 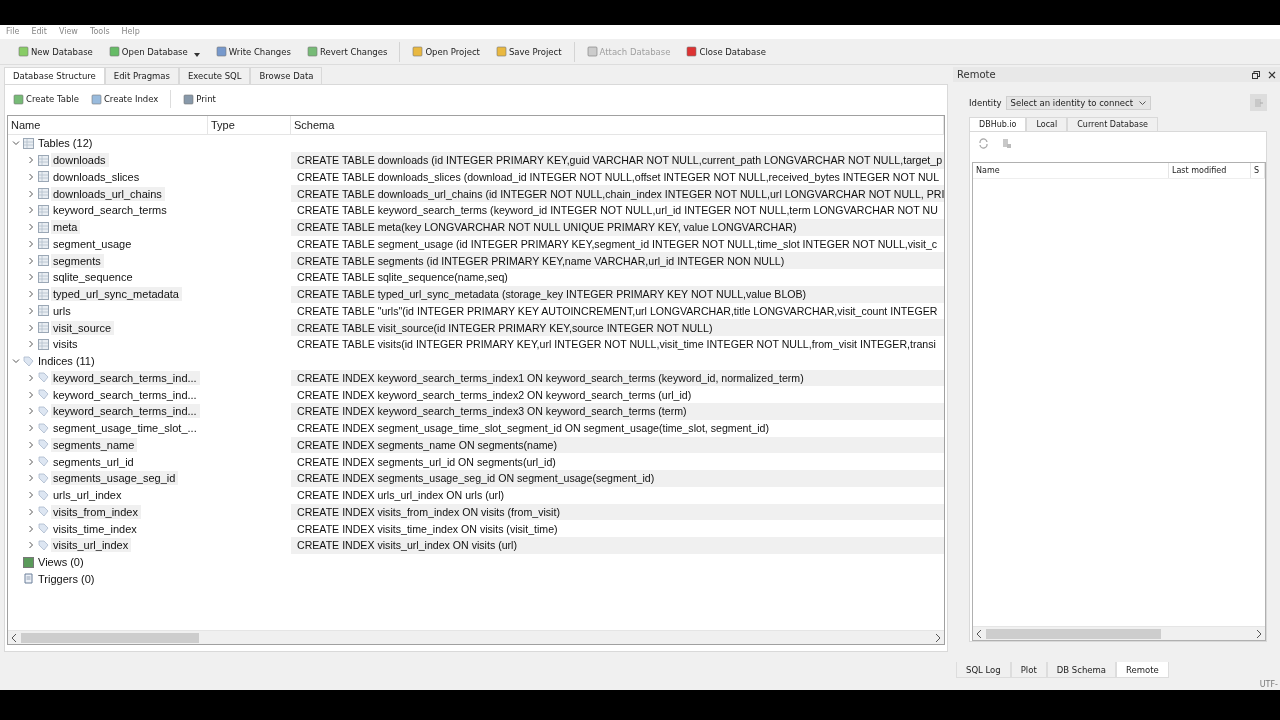 I want to click on column-header: Type, so click(x=249, y=125).